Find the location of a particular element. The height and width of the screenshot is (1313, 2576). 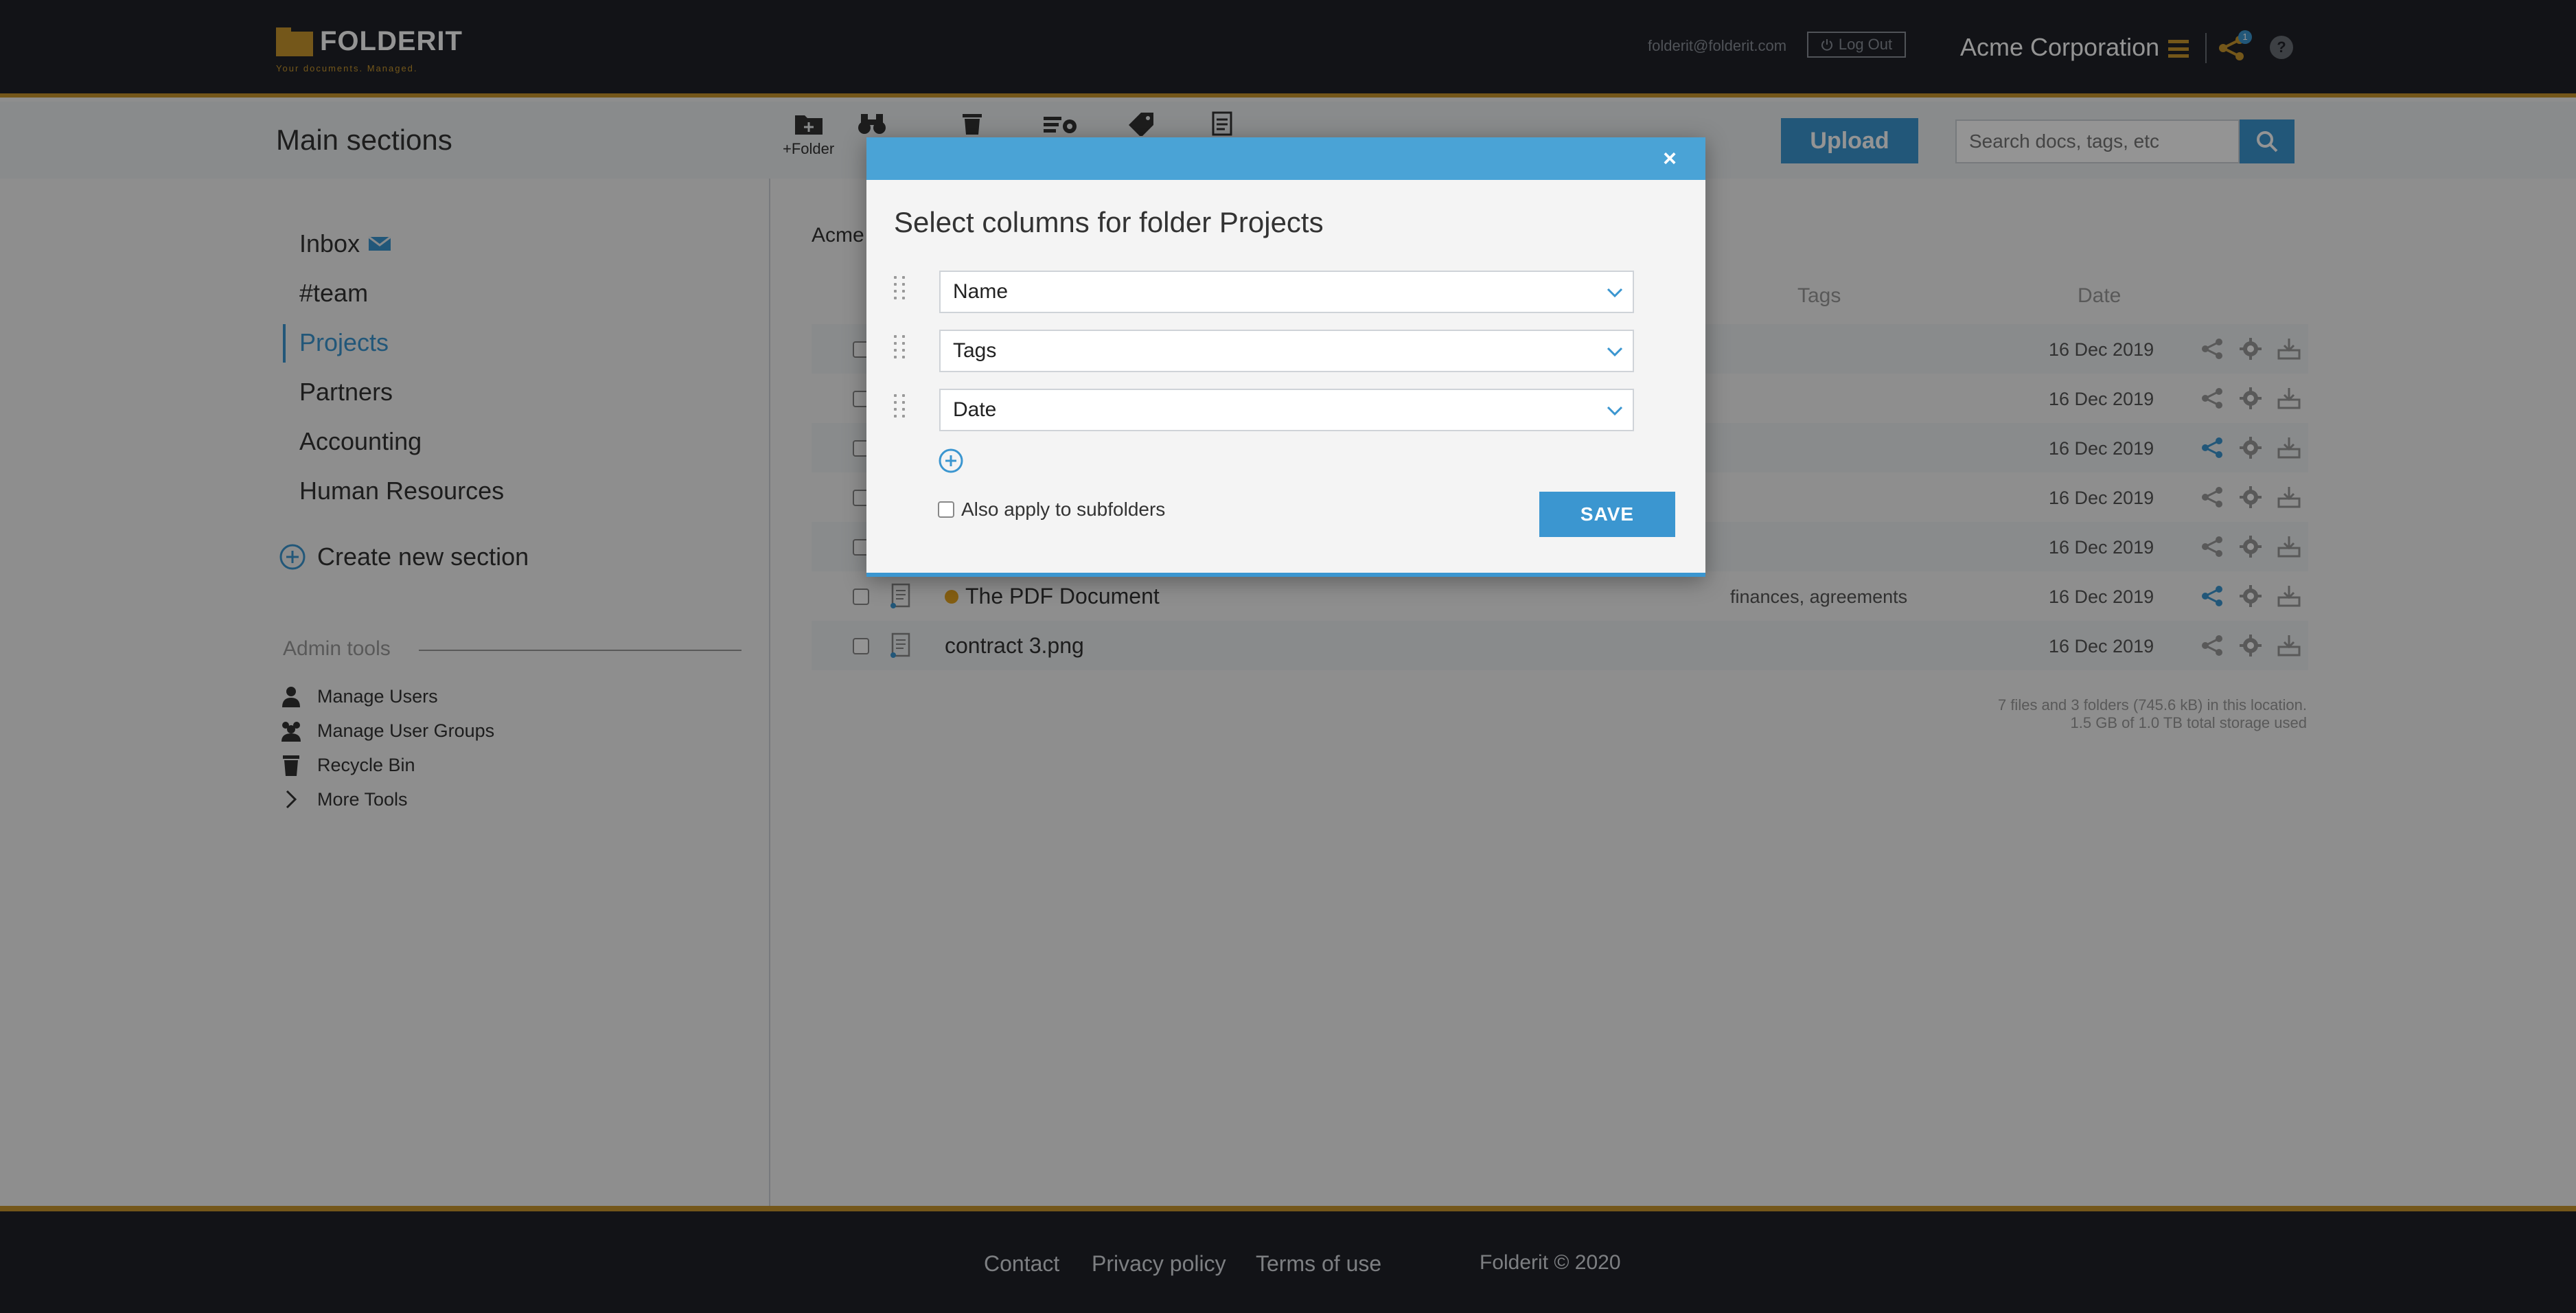

apply-subfolders-checkbox: Also apply to subfolders is located at coordinates (1051, 510).